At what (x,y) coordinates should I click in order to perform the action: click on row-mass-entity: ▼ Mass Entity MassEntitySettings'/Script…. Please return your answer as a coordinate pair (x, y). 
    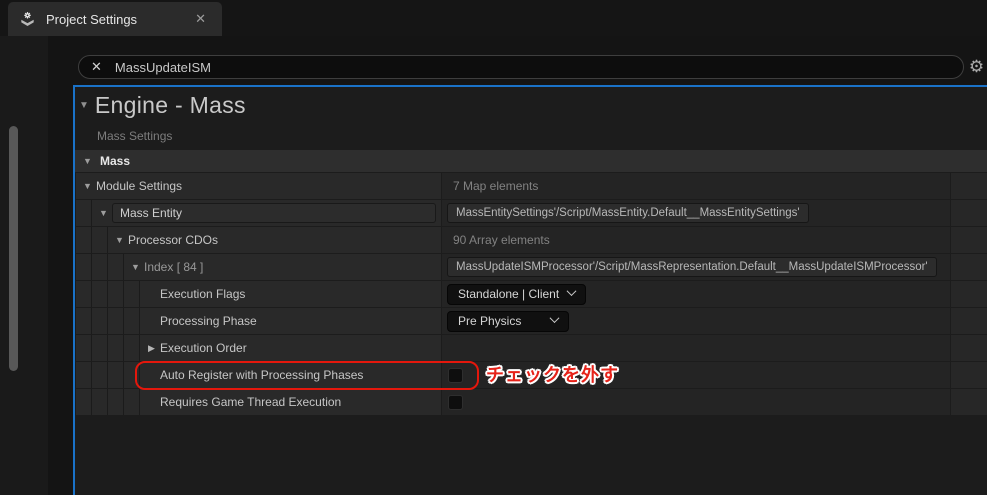
    Looking at the image, I should click on (531, 213).